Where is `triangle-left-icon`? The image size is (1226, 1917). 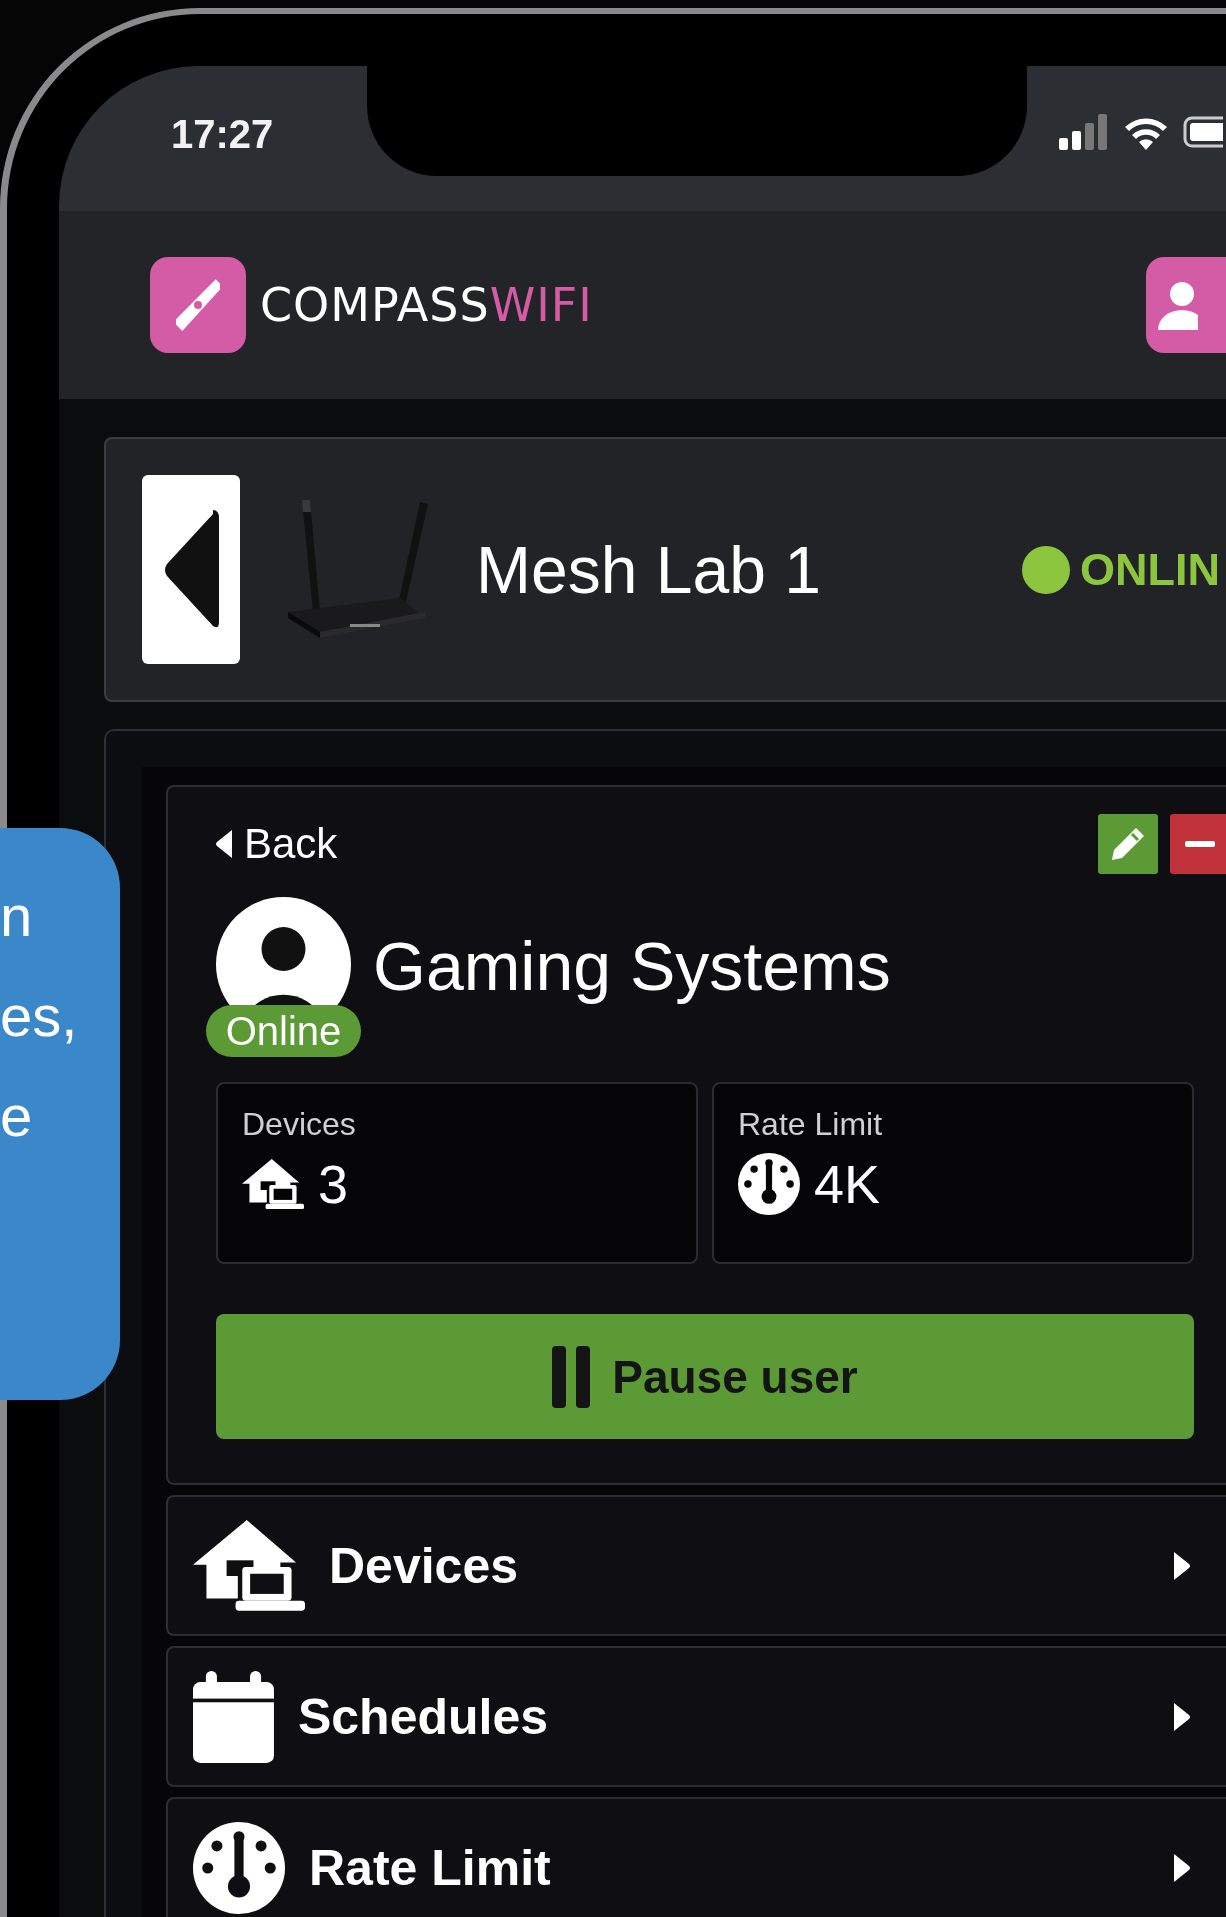
triangle-left-icon is located at coordinates (191, 569).